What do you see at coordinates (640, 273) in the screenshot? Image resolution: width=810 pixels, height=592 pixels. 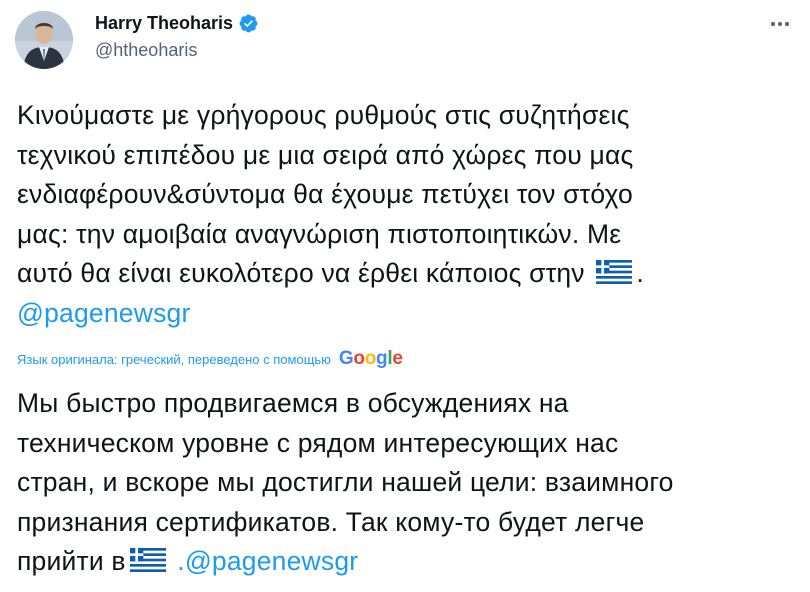 I see `tweet-line-end: .` at bounding box center [640, 273].